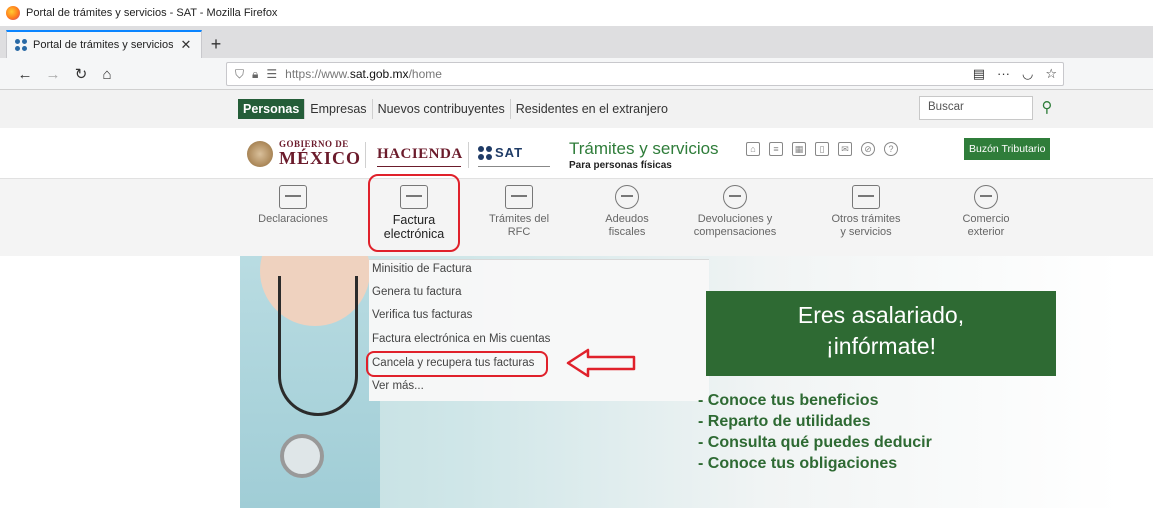  Describe the element at coordinates (776, 149) in the screenshot. I see `document-icon: ≡` at that location.